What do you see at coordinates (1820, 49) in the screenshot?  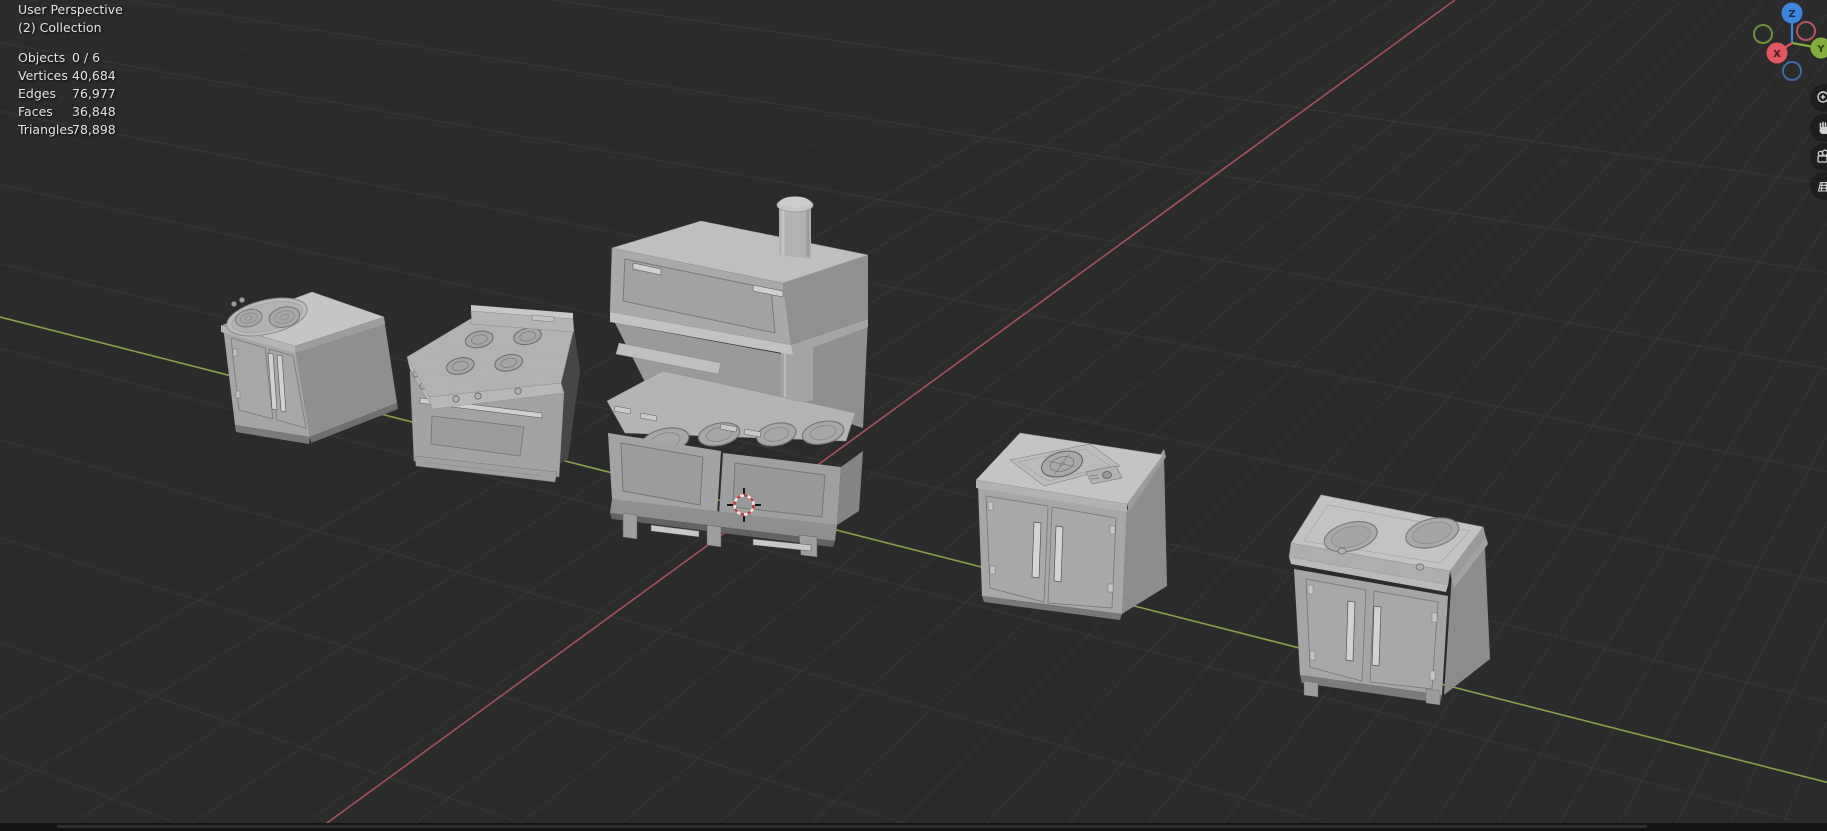 I see `gizmo-y-label: Y` at bounding box center [1820, 49].